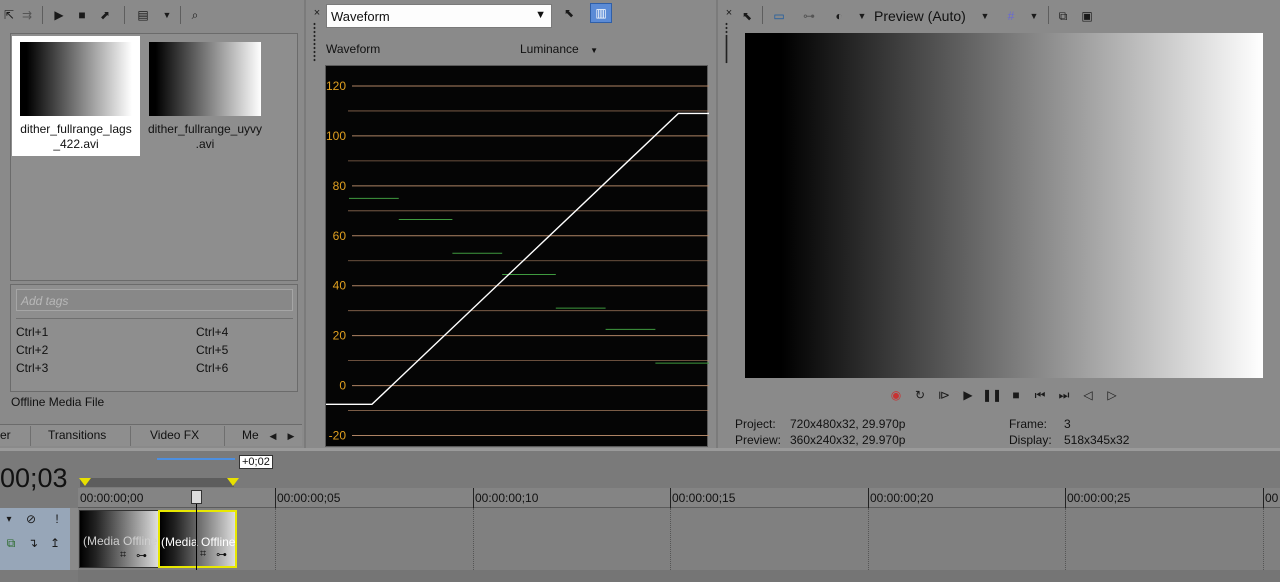 The height and width of the screenshot is (582, 1280). What do you see at coordinates (5, 435) in the screenshot?
I see `tab-explorer: er` at bounding box center [5, 435].